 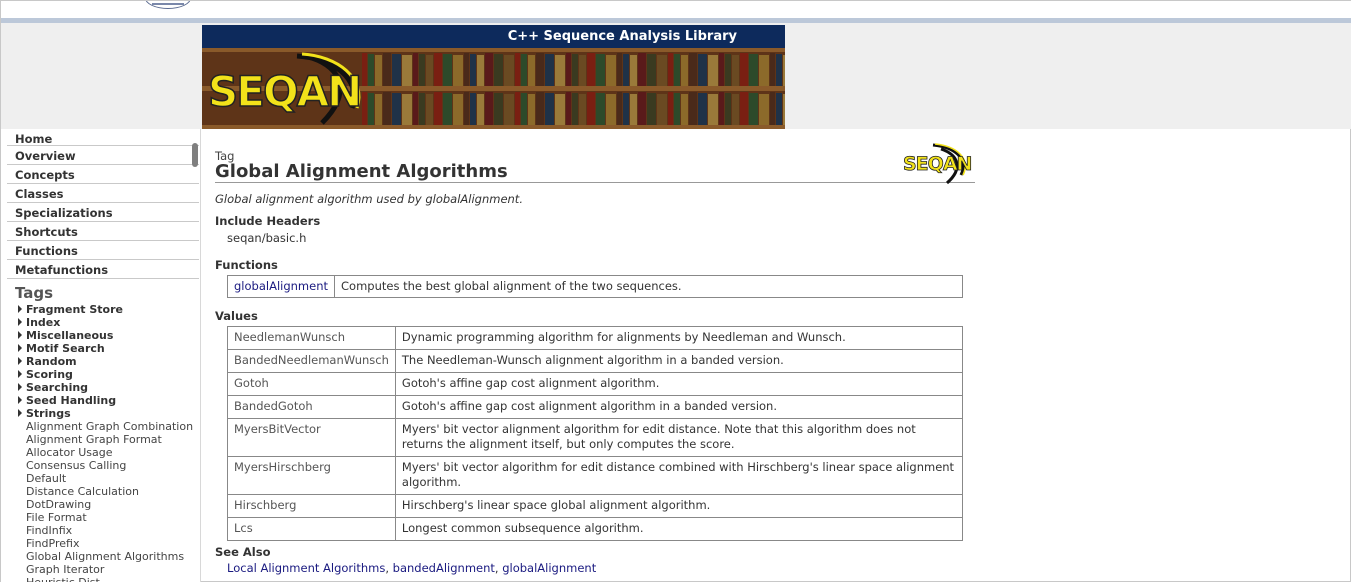 What do you see at coordinates (679, 529) in the screenshot?
I see `row-description: Longest common subsequence algorithm.` at bounding box center [679, 529].